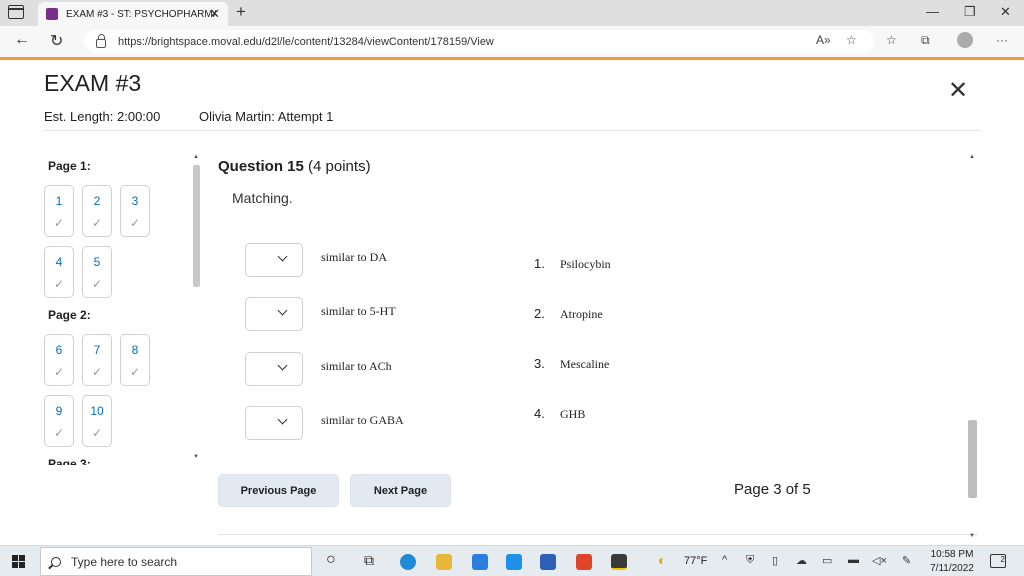  I want to click on favorites-icon: ☆, so click(891, 40).